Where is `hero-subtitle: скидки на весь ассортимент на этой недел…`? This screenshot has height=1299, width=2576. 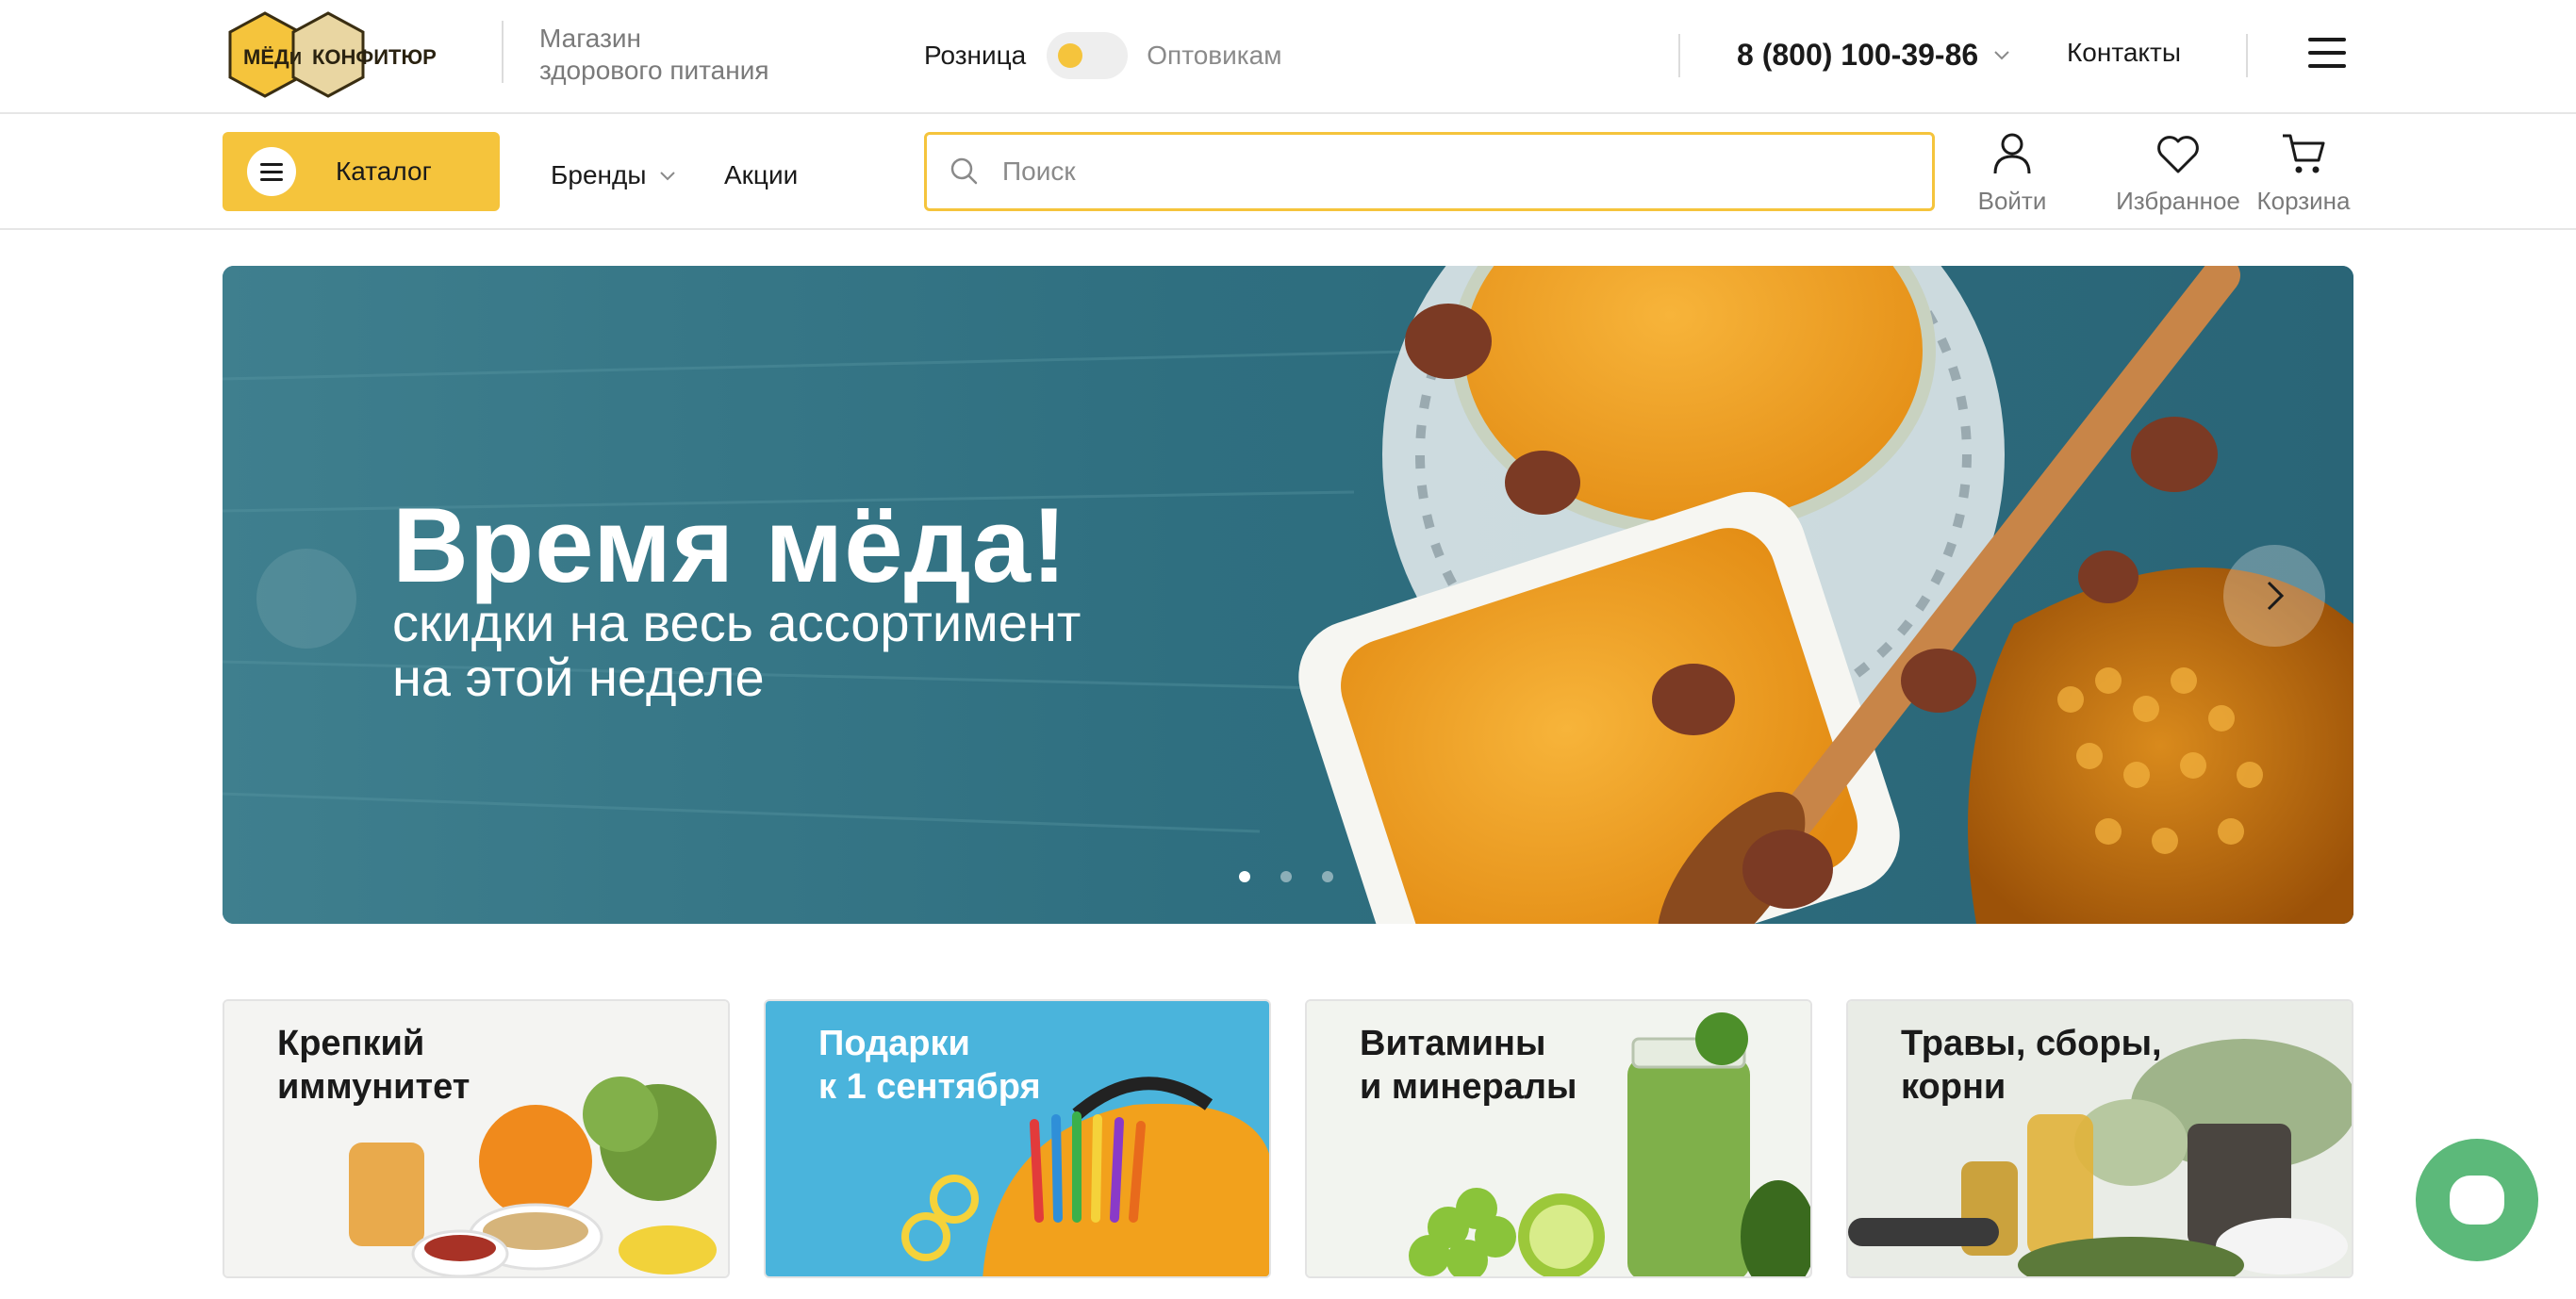
hero-subtitle: скидки на весь ассортимент на этой недел… is located at coordinates (736, 651).